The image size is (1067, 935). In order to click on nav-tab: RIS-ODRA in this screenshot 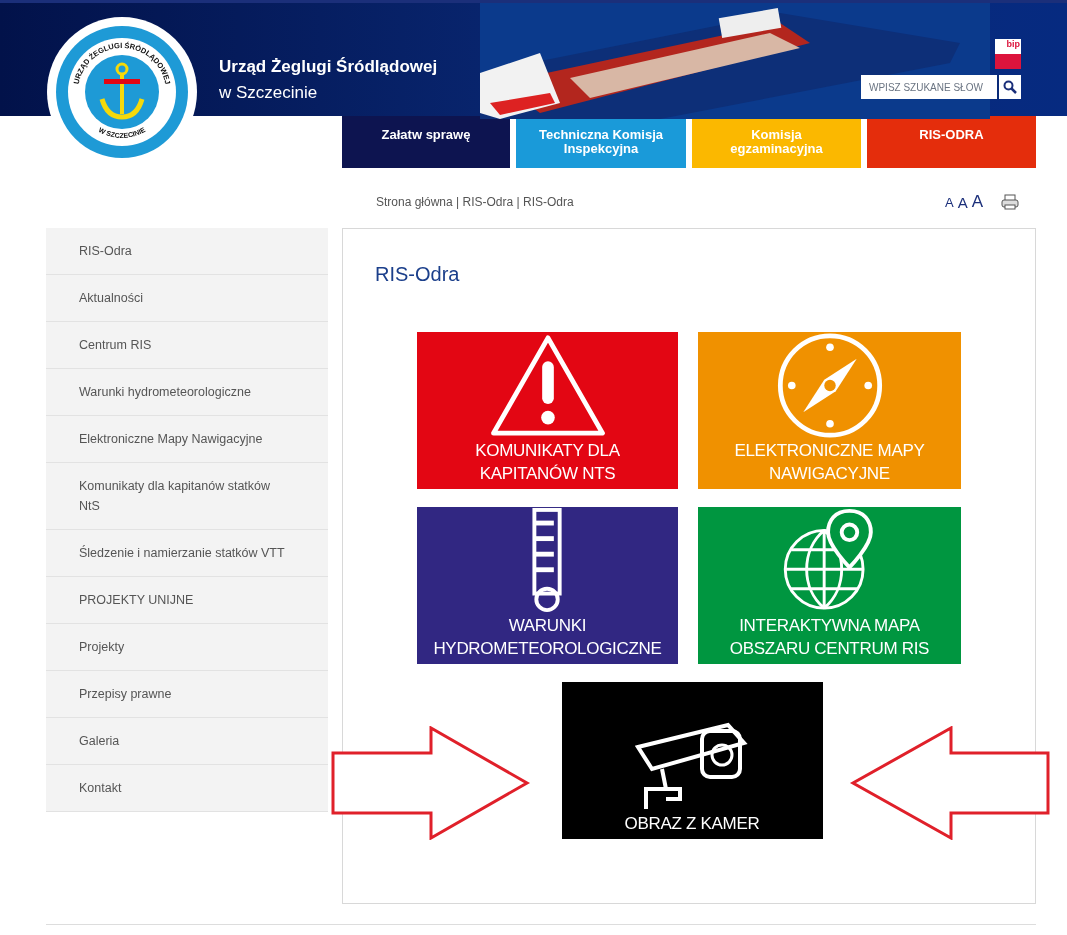, I will do `click(951, 142)`.